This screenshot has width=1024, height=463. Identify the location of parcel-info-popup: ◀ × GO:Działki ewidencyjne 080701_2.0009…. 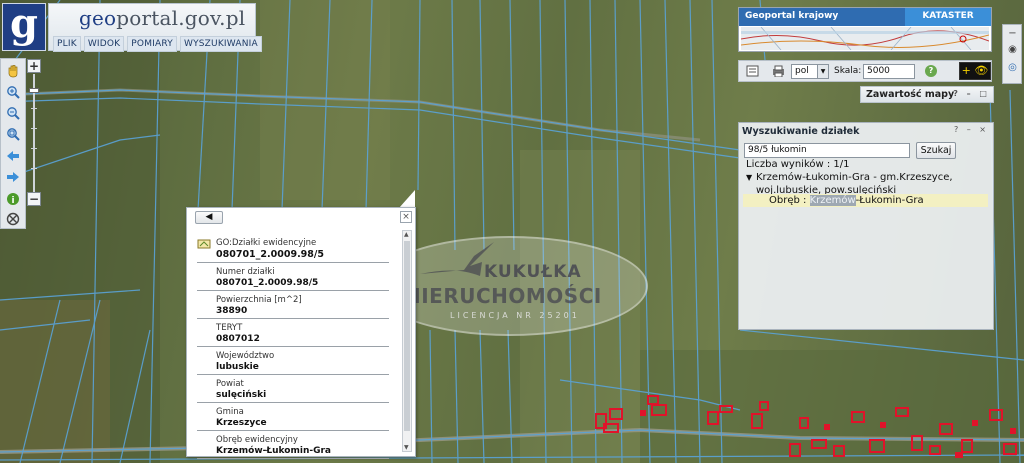
(301, 333).